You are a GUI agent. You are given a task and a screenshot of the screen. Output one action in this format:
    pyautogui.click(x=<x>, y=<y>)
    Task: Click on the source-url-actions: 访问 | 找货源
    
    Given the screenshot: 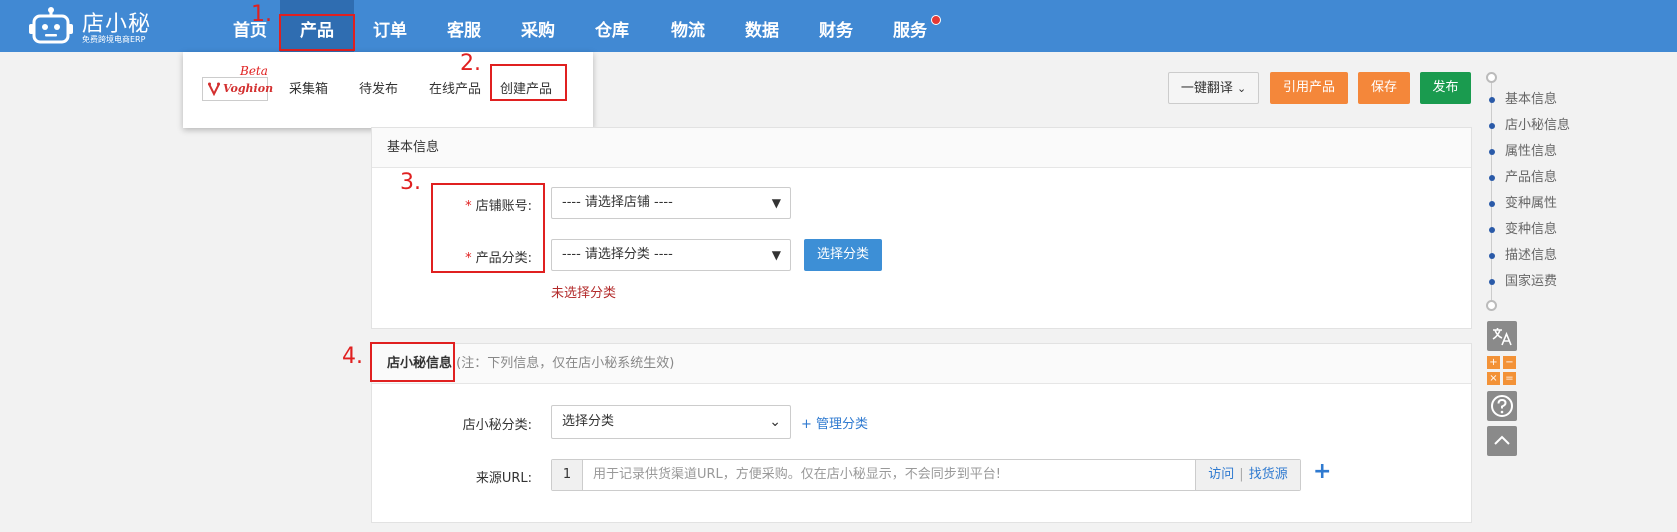 What is the action you would take?
    pyautogui.click(x=1247, y=475)
    